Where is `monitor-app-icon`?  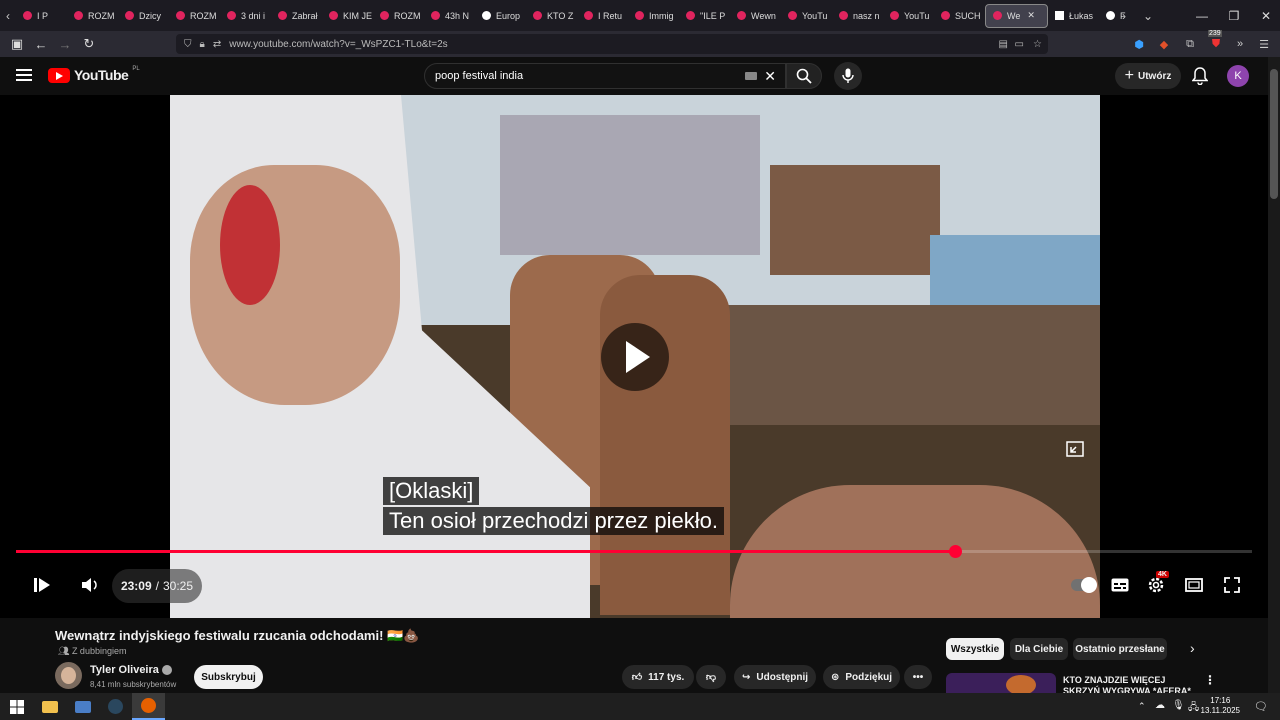 monitor-app-icon is located at coordinates (82, 706).